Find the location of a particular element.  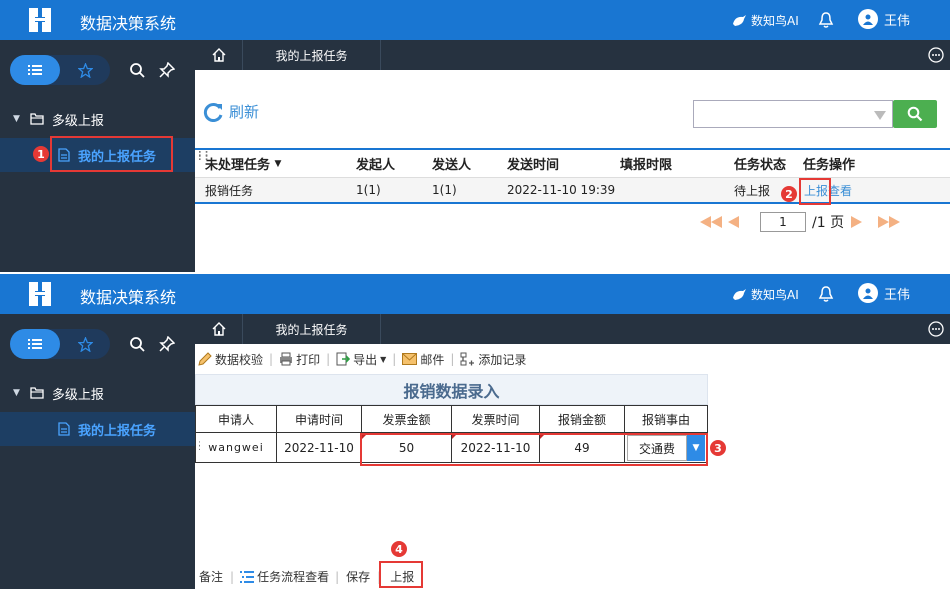

avatar is located at coordinates (868, 293).